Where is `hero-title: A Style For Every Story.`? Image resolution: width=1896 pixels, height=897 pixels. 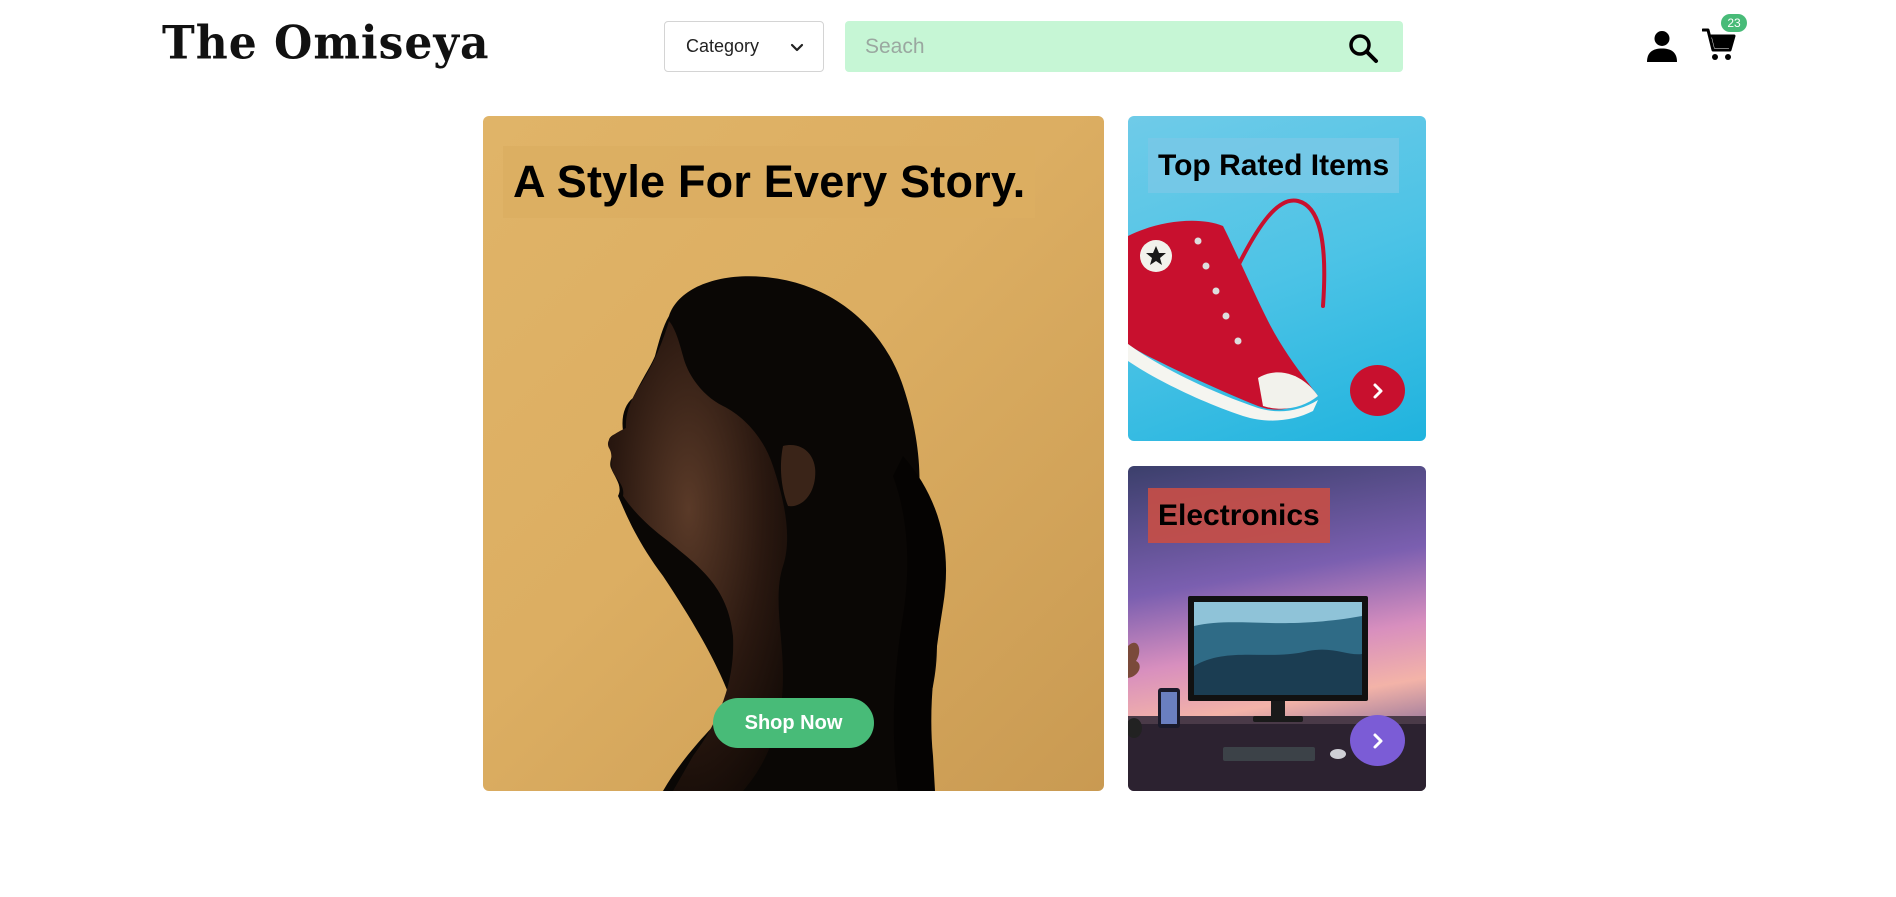 hero-title: A Style For Every Story. is located at coordinates (769, 181).